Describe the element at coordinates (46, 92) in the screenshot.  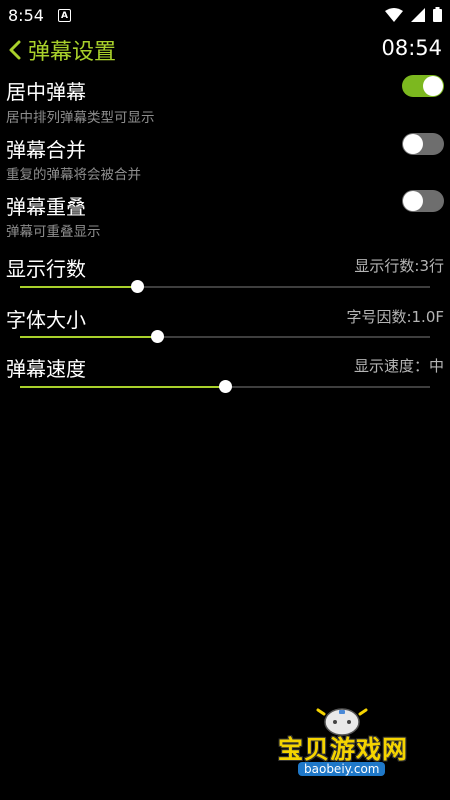
I see `setting-title: 居中弹幕` at that location.